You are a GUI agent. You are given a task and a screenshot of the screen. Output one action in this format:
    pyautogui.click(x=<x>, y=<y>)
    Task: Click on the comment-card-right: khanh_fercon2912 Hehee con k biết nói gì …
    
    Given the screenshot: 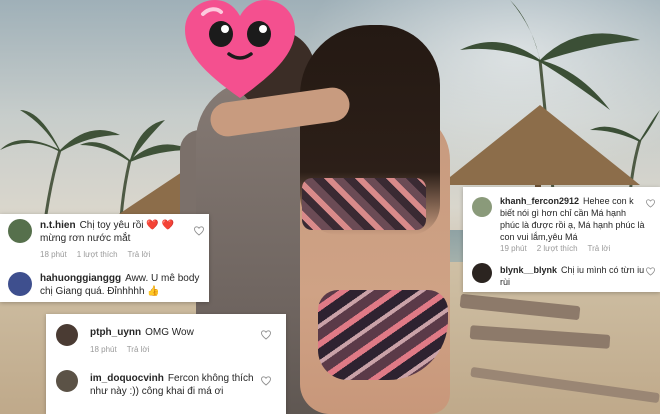 What is the action you would take?
    pyautogui.click(x=561, y=239)
    